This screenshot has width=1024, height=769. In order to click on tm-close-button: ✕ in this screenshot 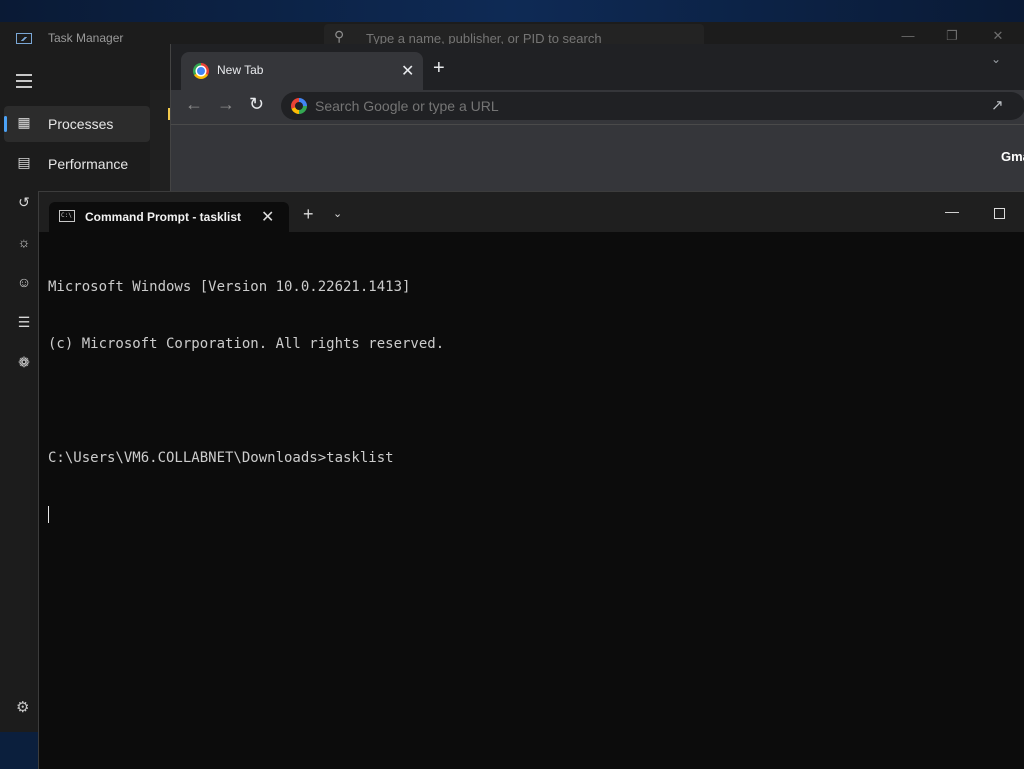, I will do `click(998, 36)`.